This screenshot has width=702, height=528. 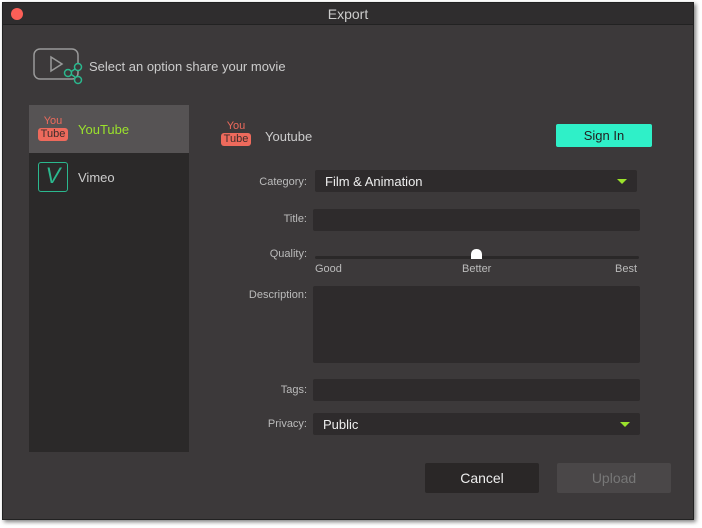 What do you see at coordinates (293, 390) in the screenshot?
I see `tags-label: Tags:` at bounding box center [293, 390].